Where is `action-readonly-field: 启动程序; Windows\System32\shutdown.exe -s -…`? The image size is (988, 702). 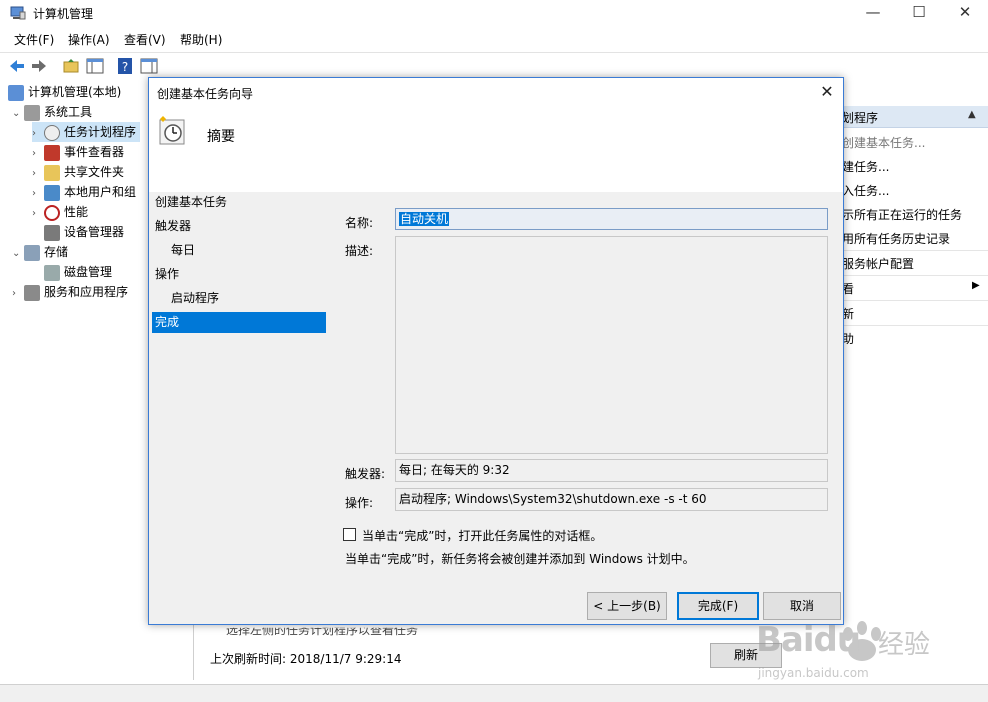 action-readonly-field: 启动程序; Windows\System32\shutdown.exe -s -… is located at coordinates (611, 499).